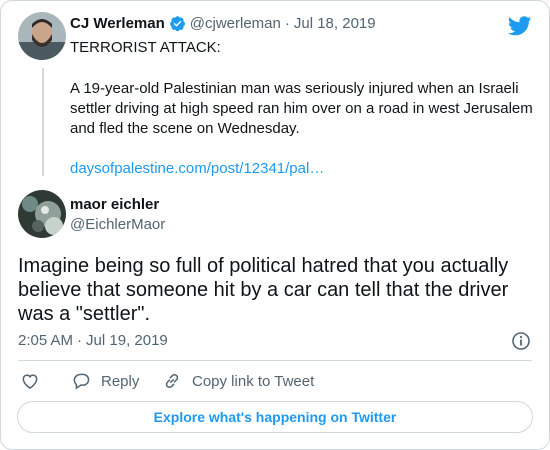  What do you see at coordinates (253, 381) in the screenshot?
I see `copy-link-label: Copy link to Tweet` at bounding box center [253, 381].